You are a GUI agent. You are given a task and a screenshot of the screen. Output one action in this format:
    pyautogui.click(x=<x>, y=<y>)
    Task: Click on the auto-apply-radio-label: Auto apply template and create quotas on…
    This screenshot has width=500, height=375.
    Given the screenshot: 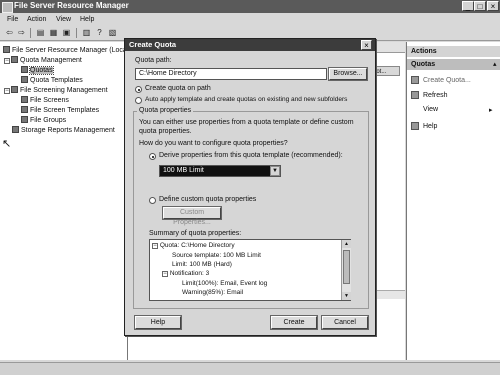 What is the action you would take?
    pyautogui.click(x=246, y=99)
    